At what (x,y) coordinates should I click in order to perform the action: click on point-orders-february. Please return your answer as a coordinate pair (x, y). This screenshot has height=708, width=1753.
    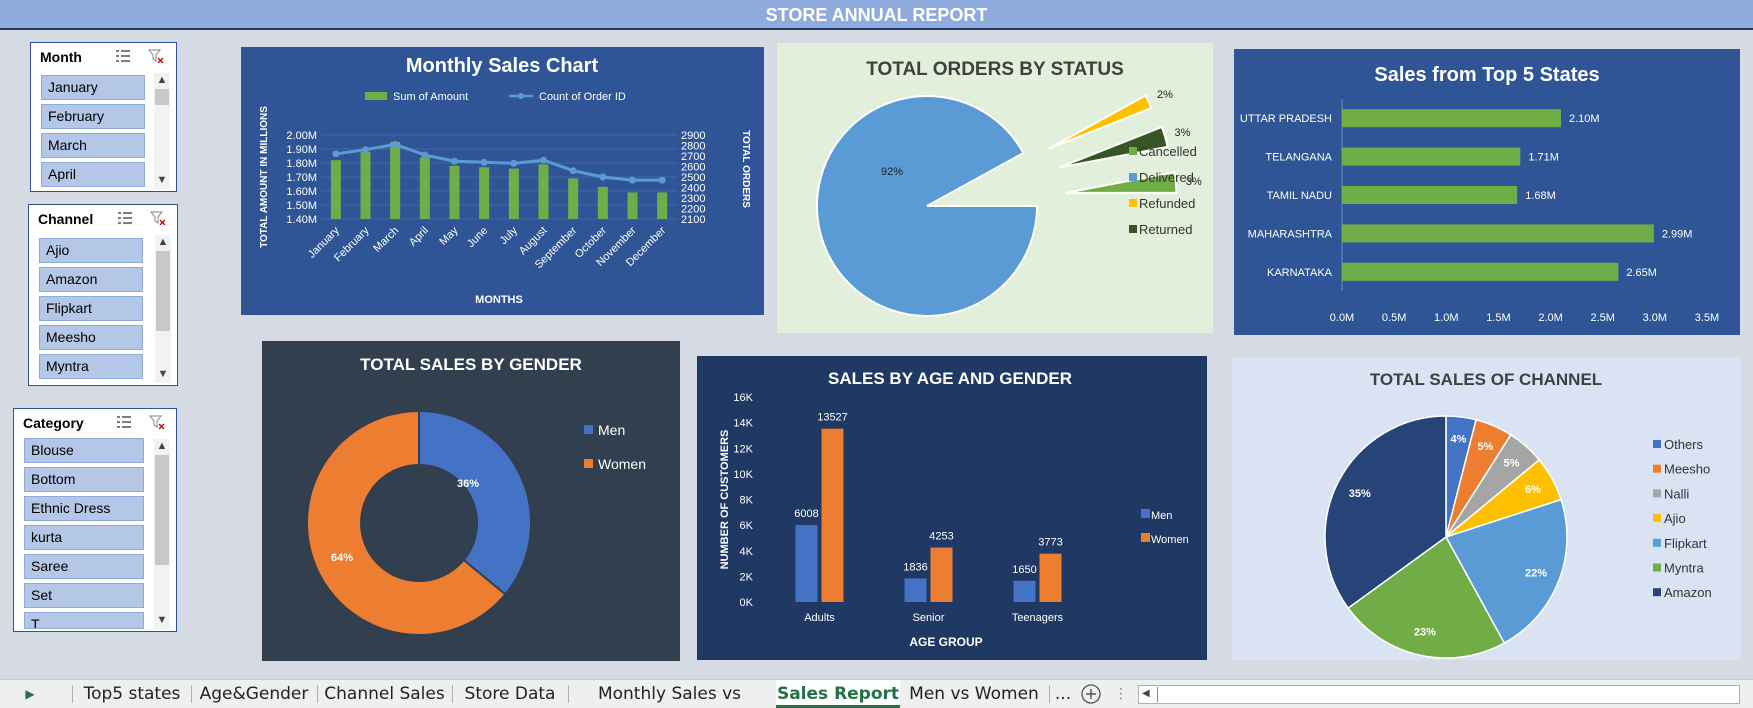
    Looking at the image, I should click on (365, 150).